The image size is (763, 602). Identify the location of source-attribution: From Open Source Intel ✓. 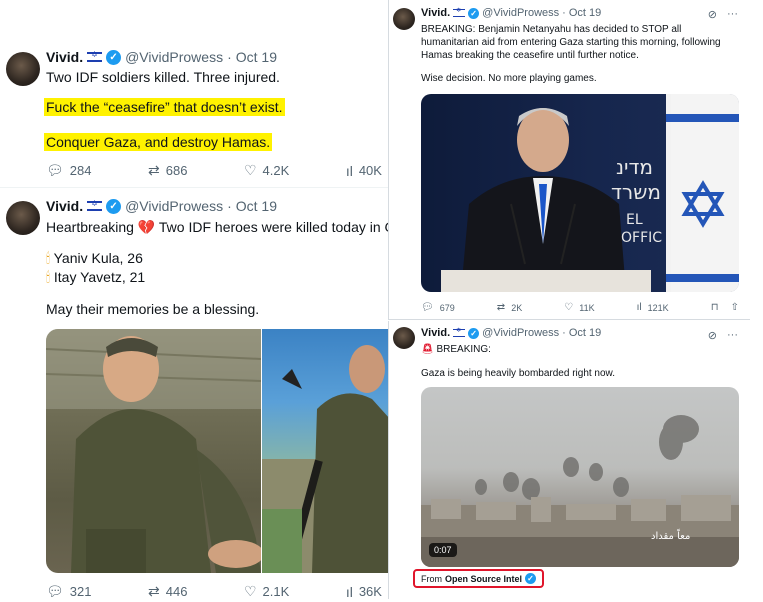
(479, 578).